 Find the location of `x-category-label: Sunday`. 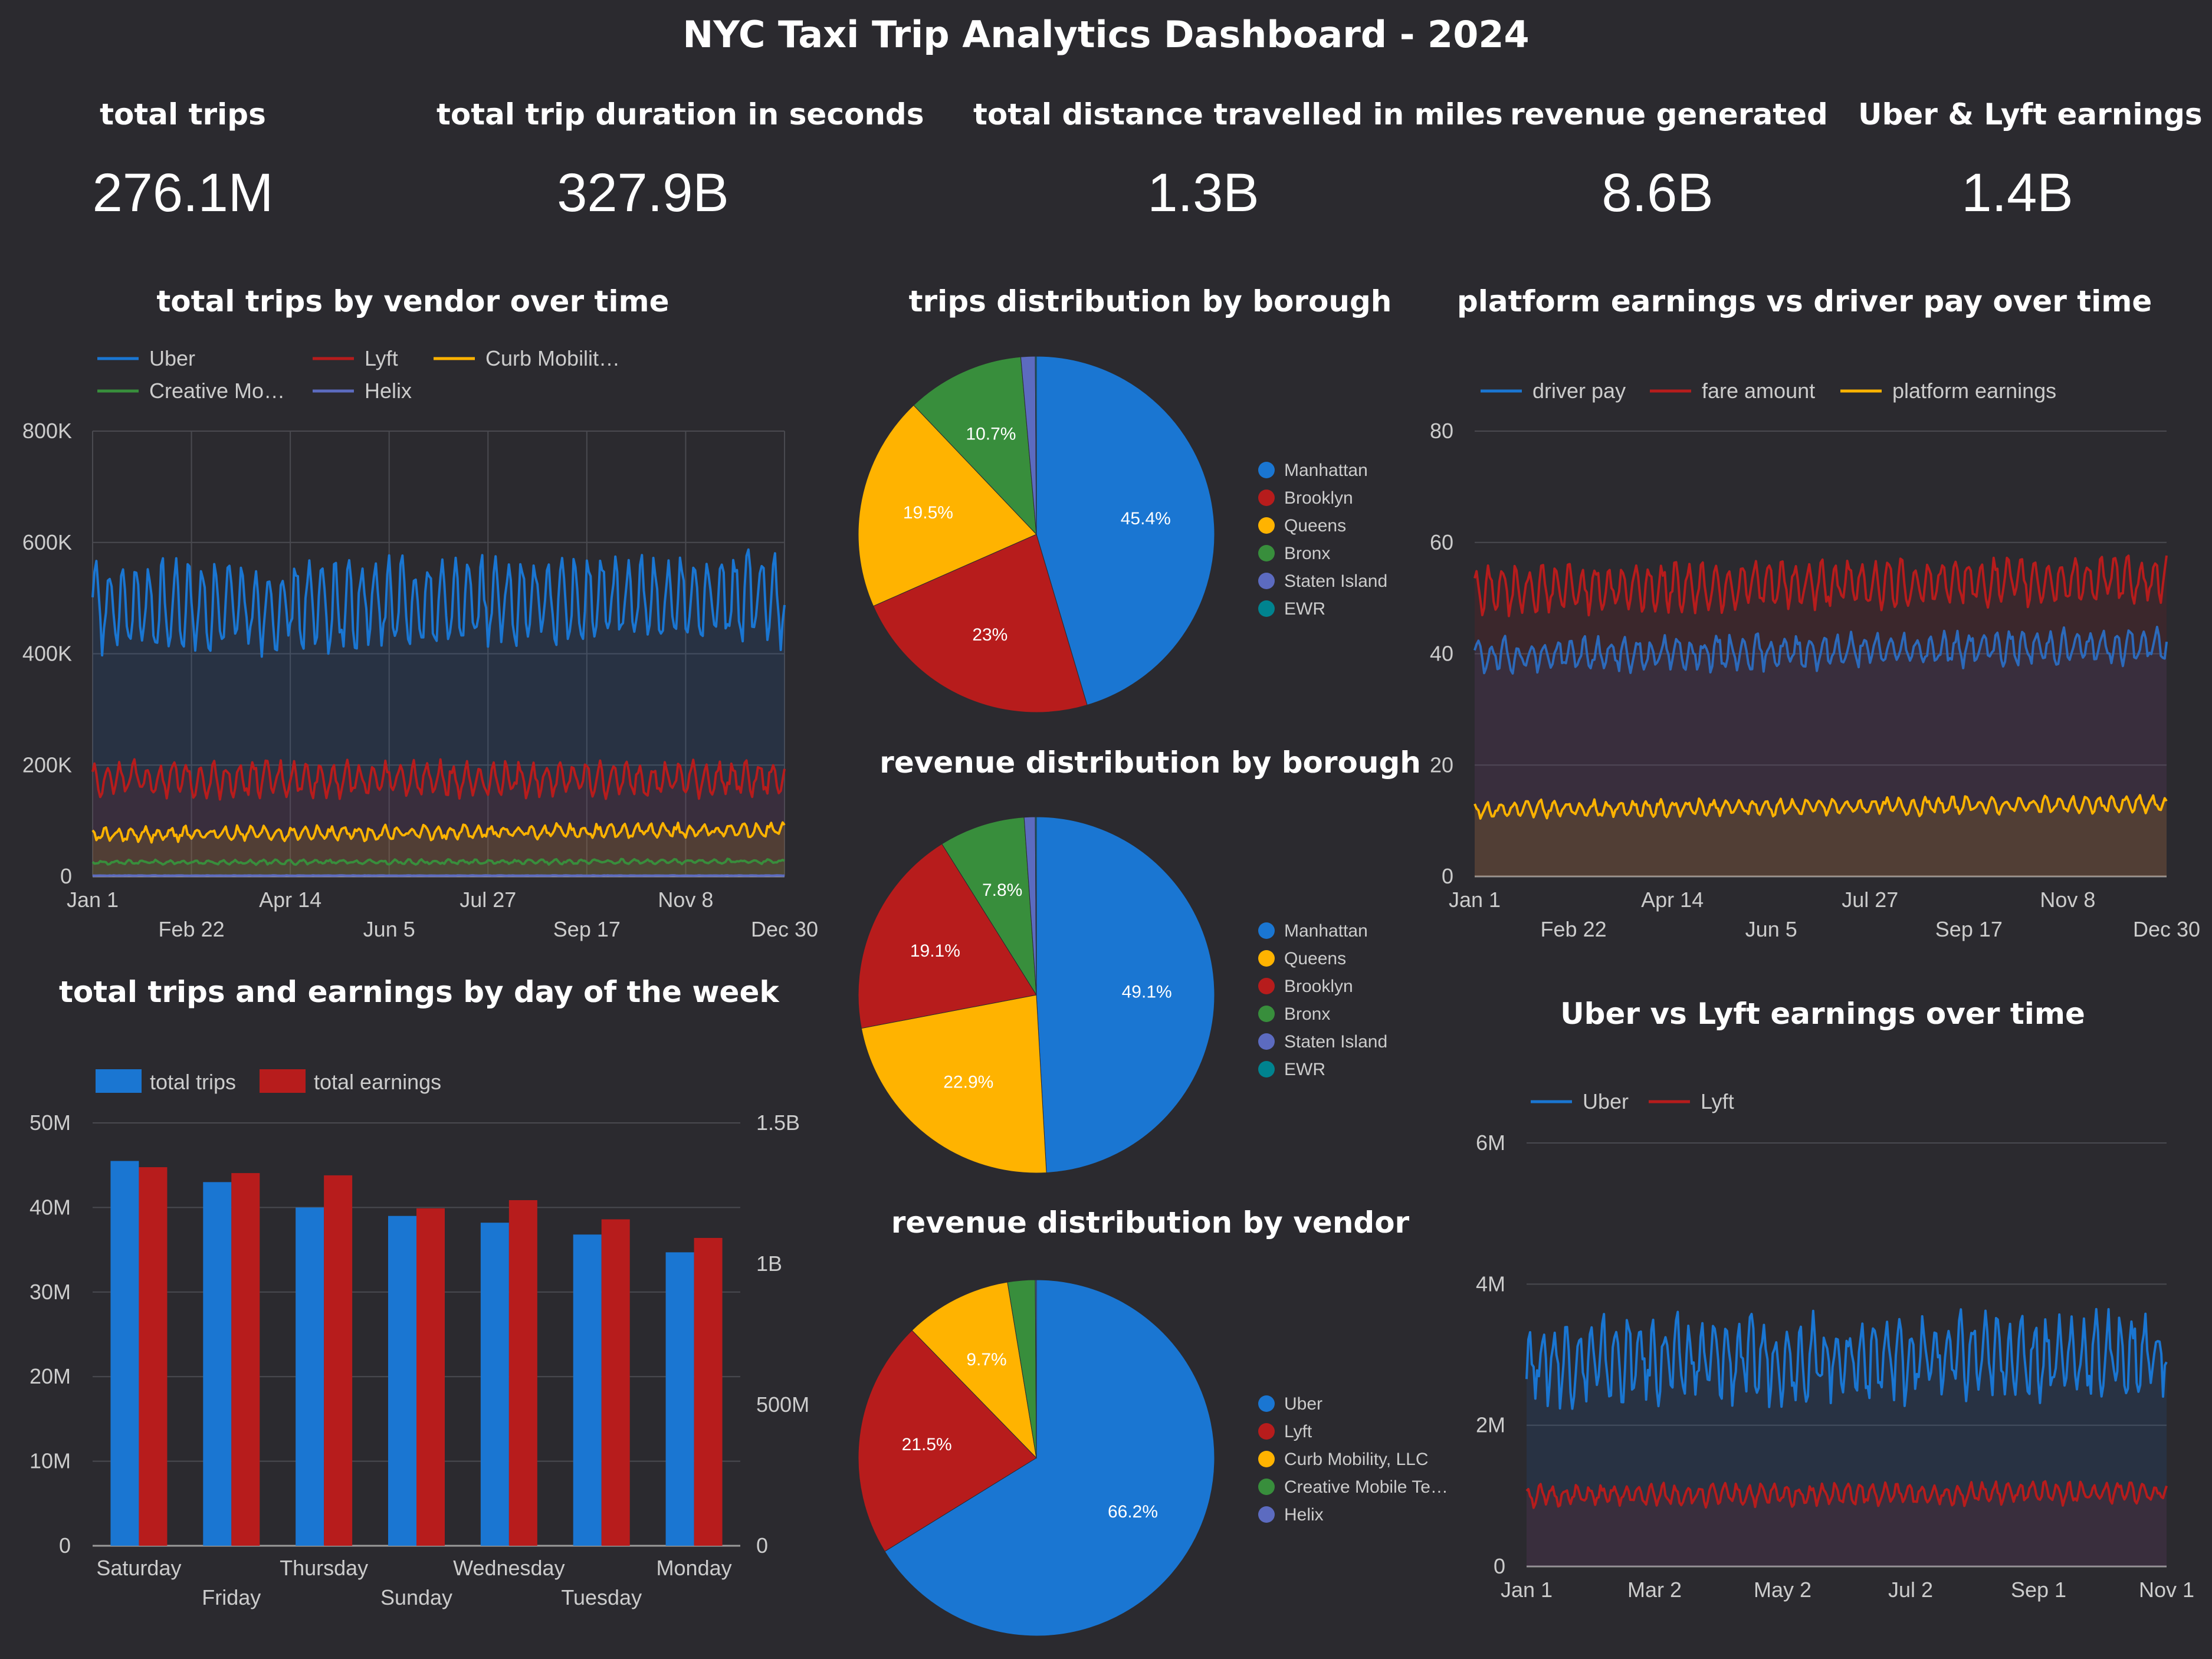

x-category-label: Sunday is located at coordinates (416, 1597).